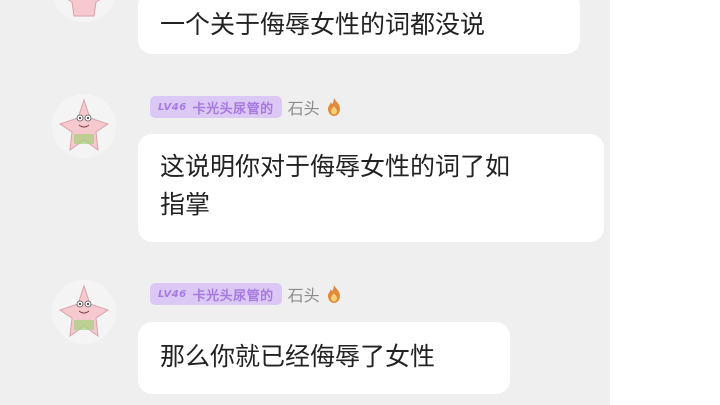 The height and width of the screenshot is (405, 720). Describe the element at coordinates (298, 356) in the screenshot. I see `message-text: 那么你就已经侮辱了女性` at that location.